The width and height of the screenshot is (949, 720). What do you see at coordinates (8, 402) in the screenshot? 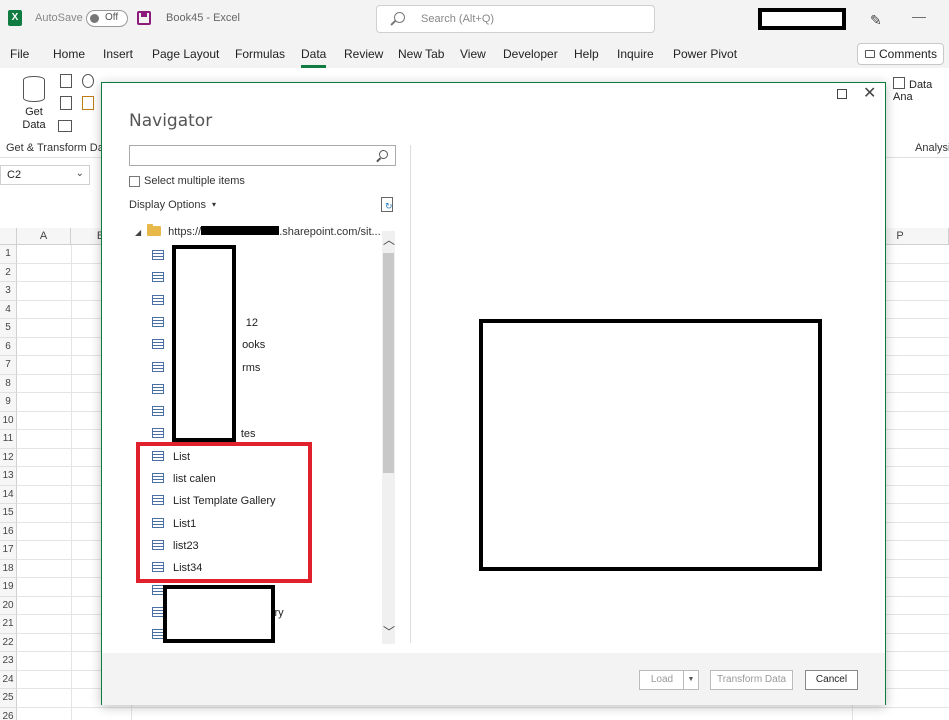
I see `row-header: 9` at bounding box center [8, 402].